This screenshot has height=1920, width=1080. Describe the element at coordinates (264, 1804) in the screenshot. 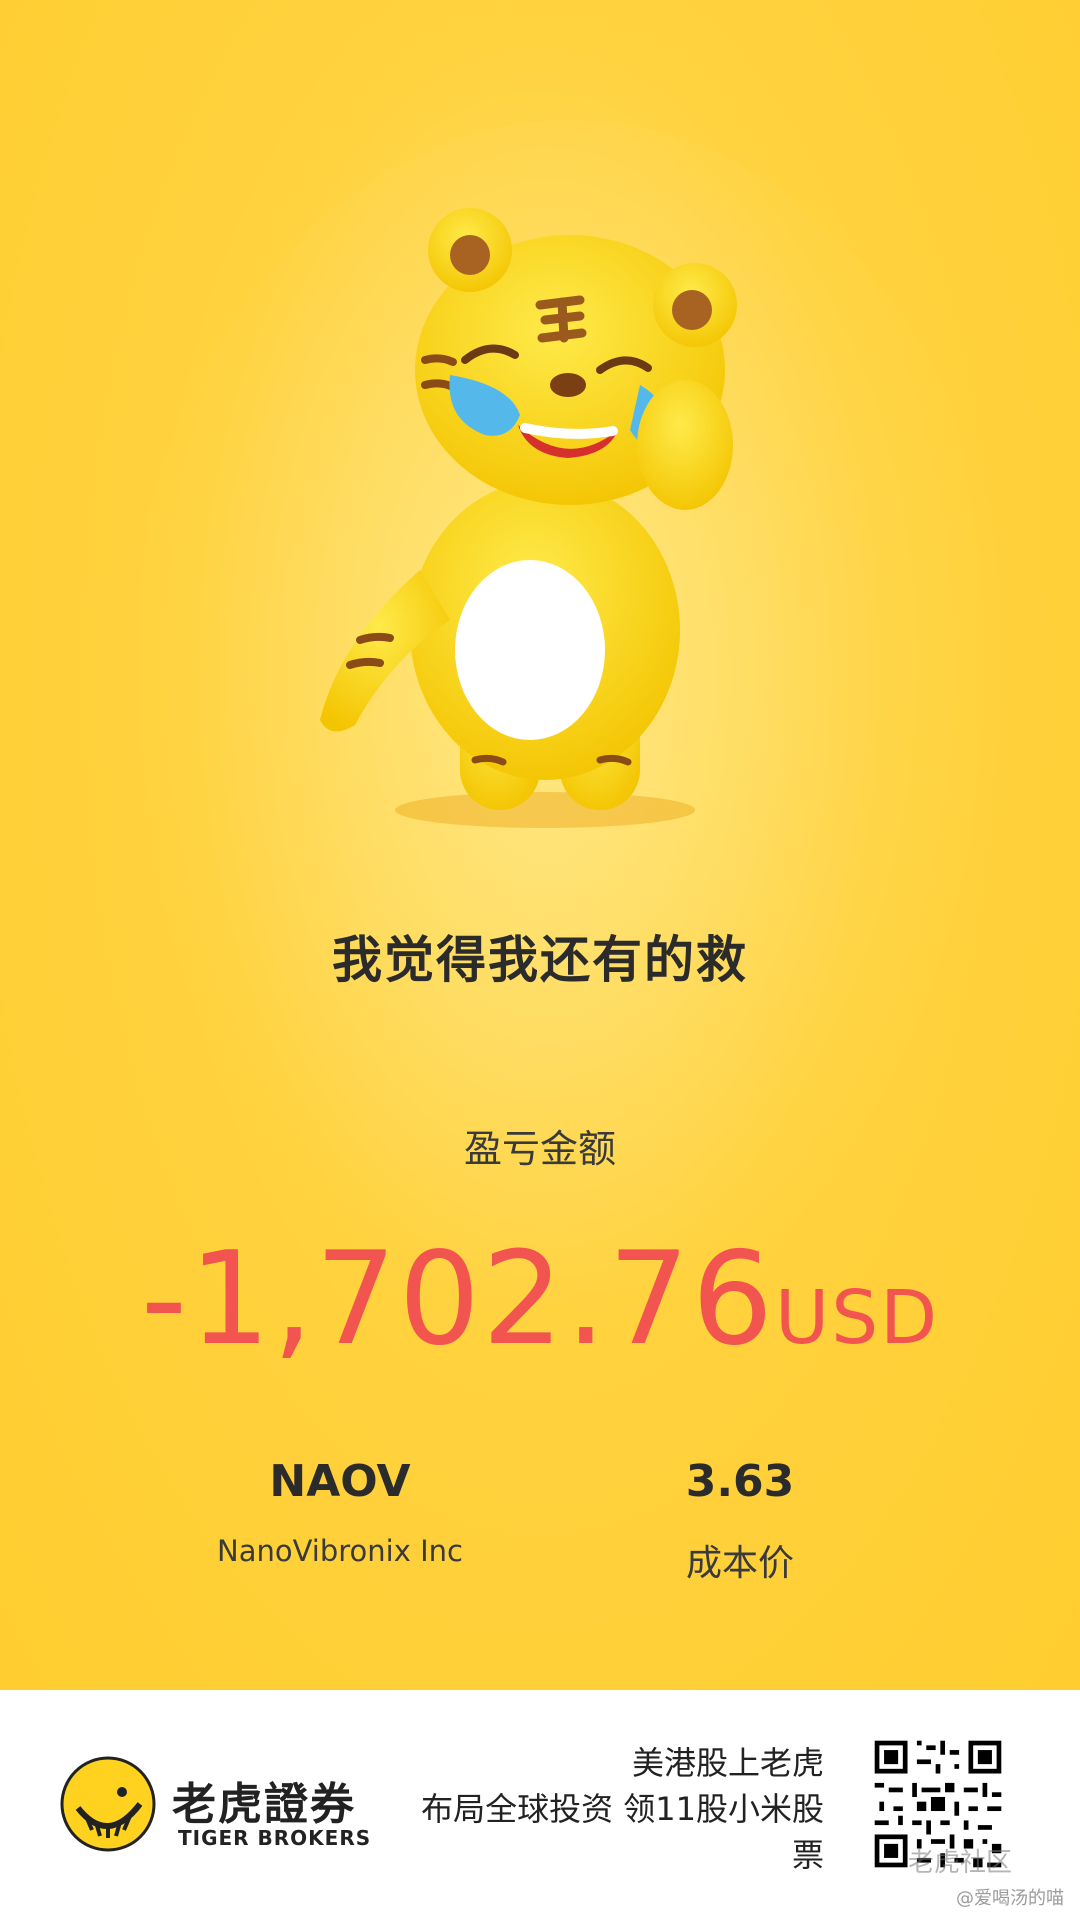

I see `brand-name-cn: 老虎證券` at that location.